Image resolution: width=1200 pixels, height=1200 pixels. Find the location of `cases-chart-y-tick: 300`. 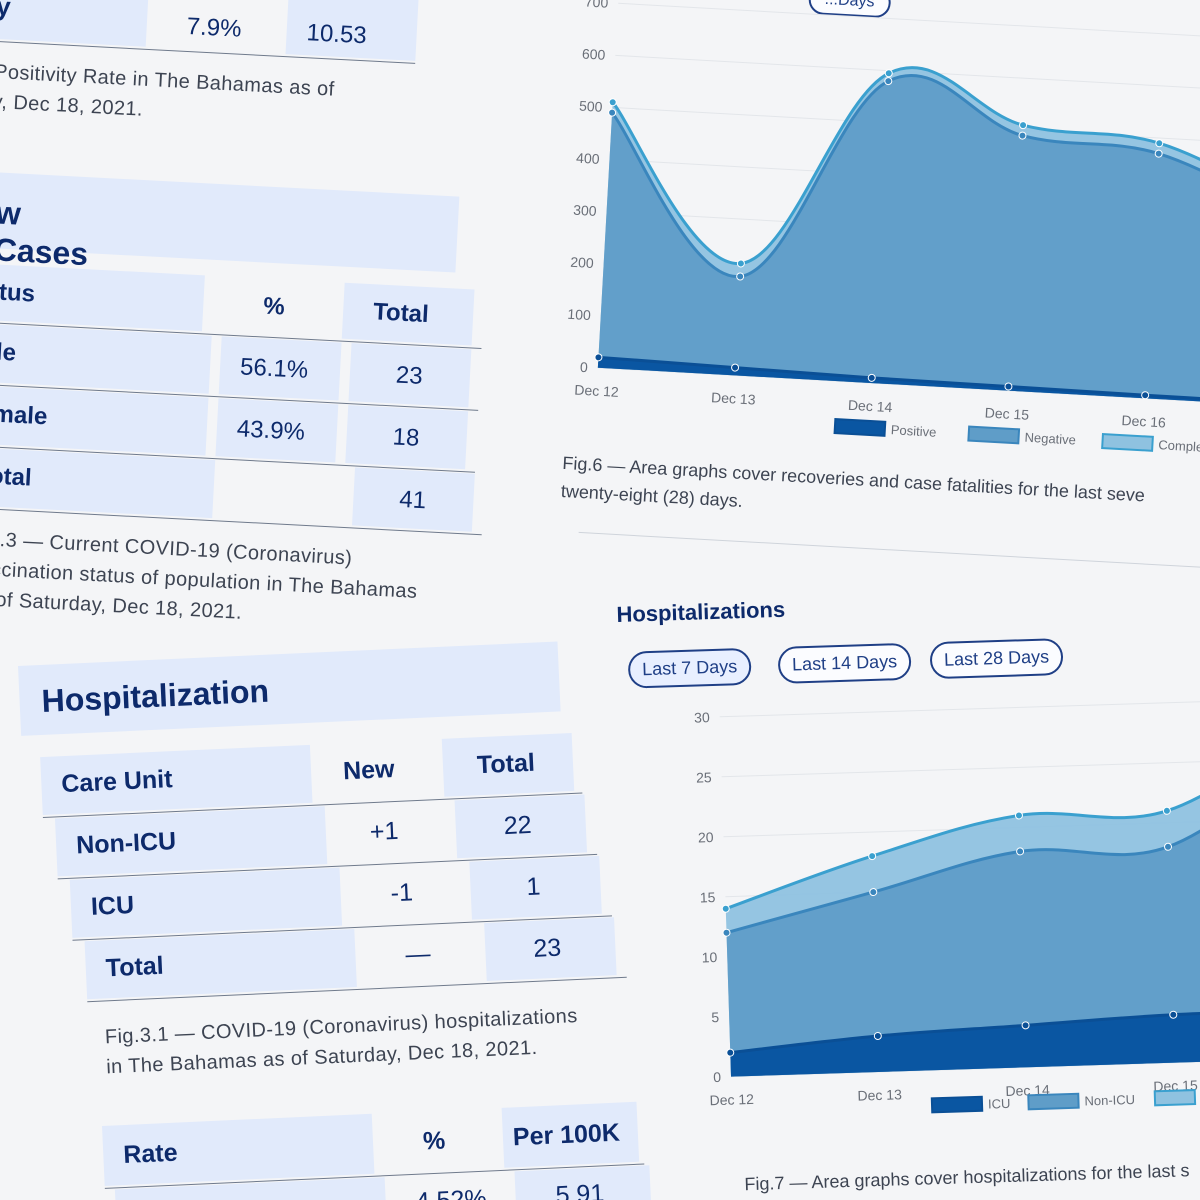

cases-chart-y-tick: 300 is located at coordinates (585, 210).